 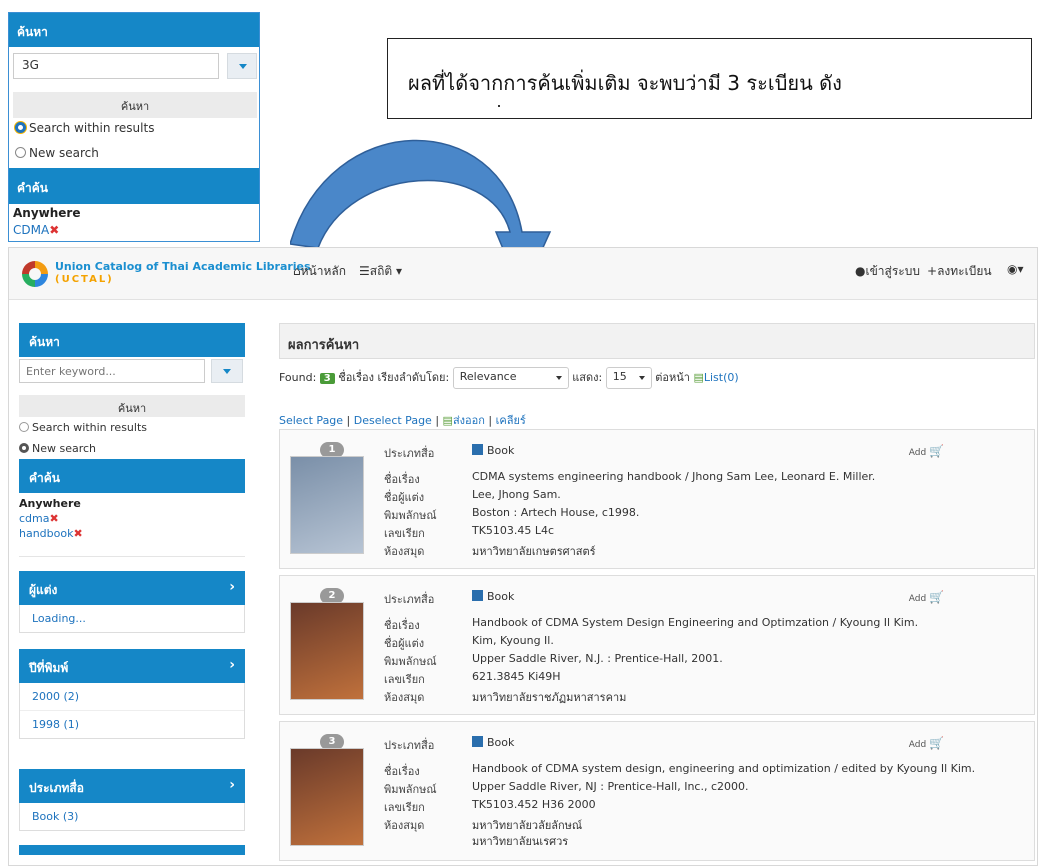 I want to click on inset-option-within: Search within results, so click(x=84, y=128).